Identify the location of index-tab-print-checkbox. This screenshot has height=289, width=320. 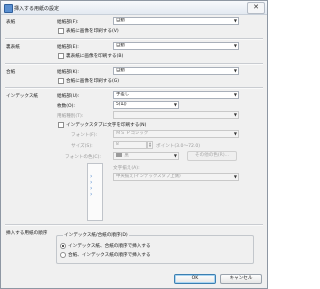
(61, 125).